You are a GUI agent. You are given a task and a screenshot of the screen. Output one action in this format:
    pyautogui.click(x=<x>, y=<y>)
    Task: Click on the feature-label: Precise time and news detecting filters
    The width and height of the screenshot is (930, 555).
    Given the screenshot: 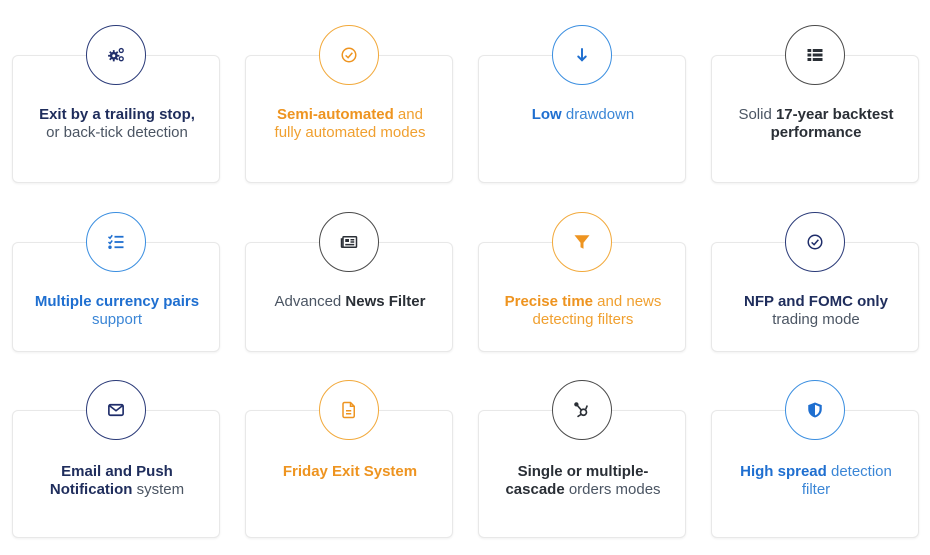 What is the action you would take?
    pyautogui.click(x=583, y=311)
    